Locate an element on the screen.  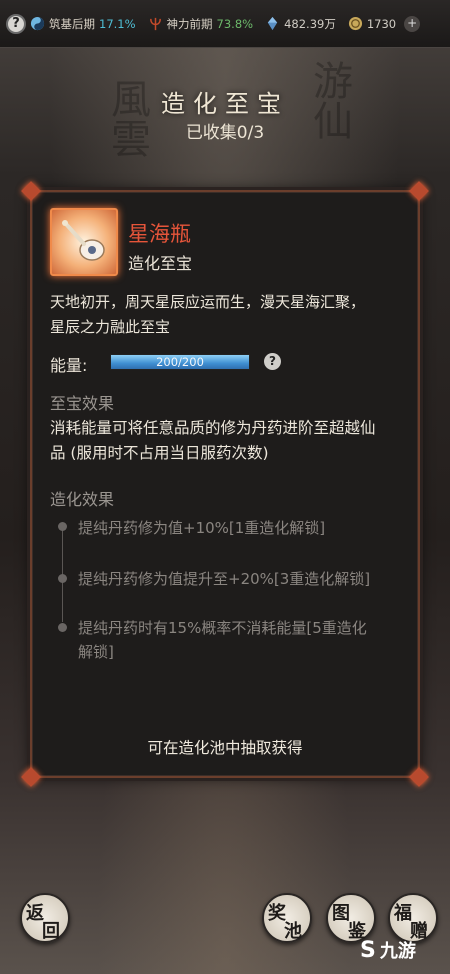
star-sea-bottle-icon is located at coordinates (84, 242).